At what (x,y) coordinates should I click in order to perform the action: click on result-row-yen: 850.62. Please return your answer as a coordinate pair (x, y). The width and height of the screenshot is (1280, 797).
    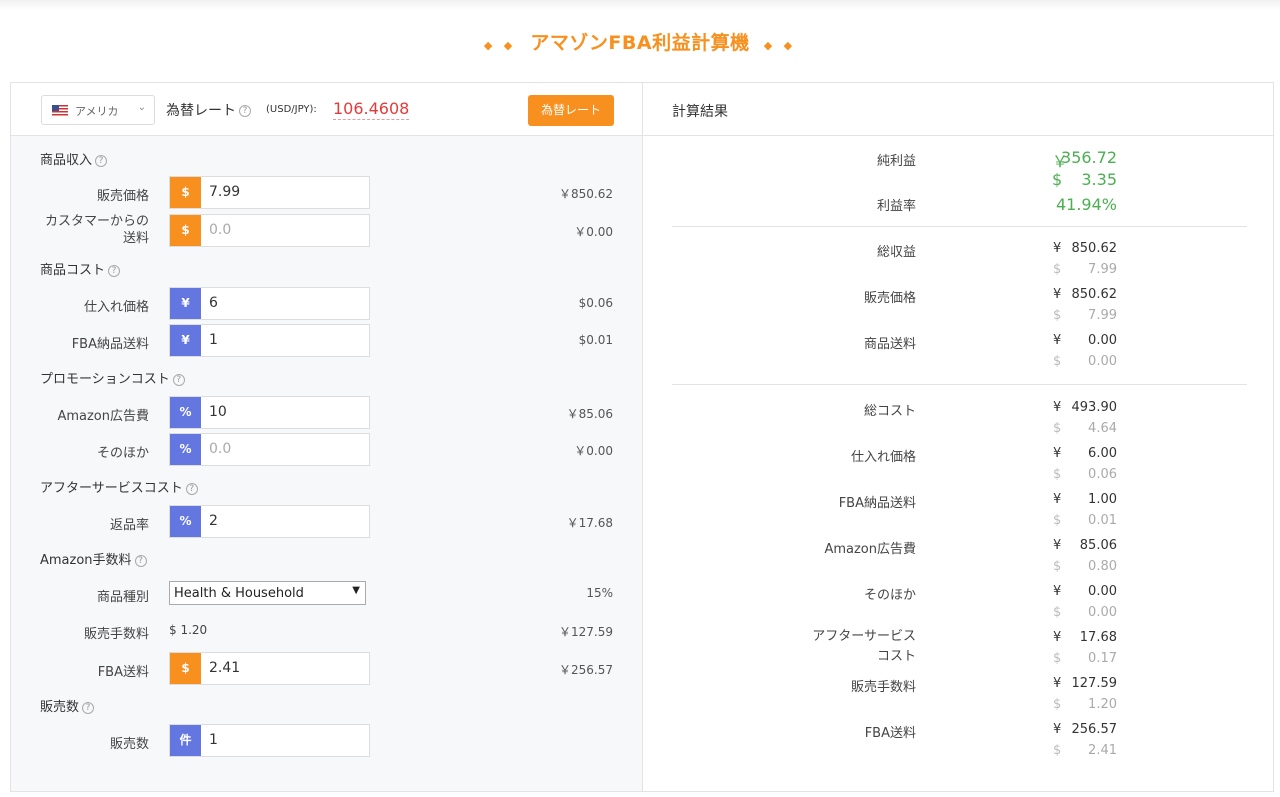
    Looking at the image, I should click on (1094, 294).